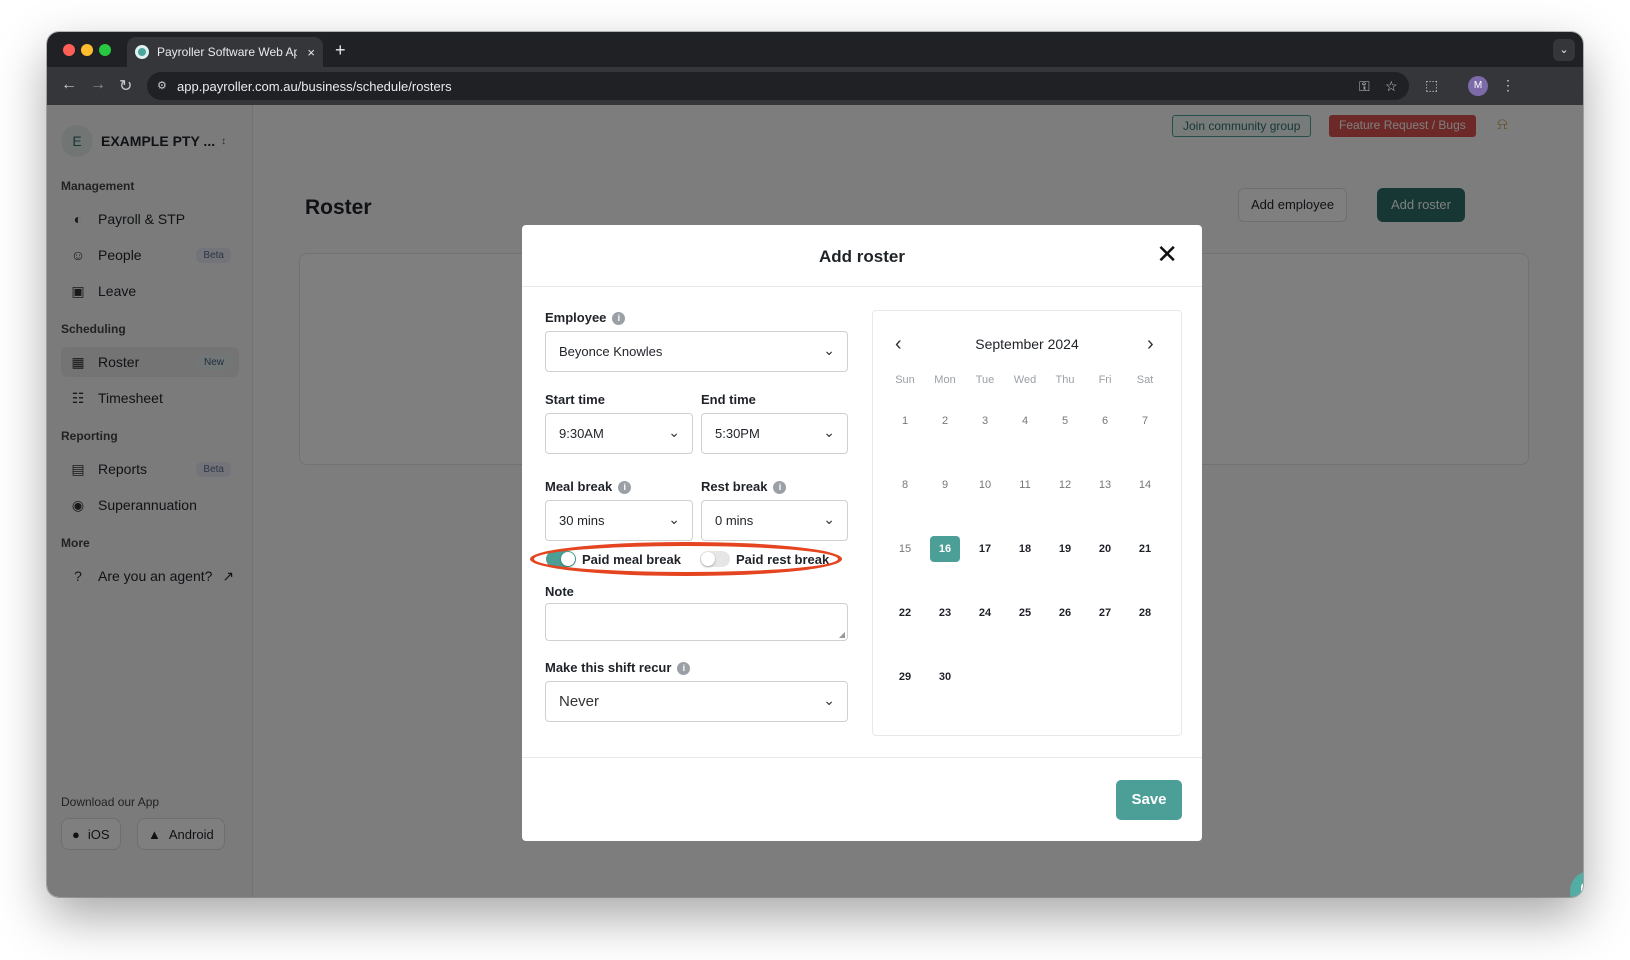 This screenshot has width=1630, height=960. Describe the element at coordinates (985, 421) in the screenshot. I see `calendar-day: 3` at that location.